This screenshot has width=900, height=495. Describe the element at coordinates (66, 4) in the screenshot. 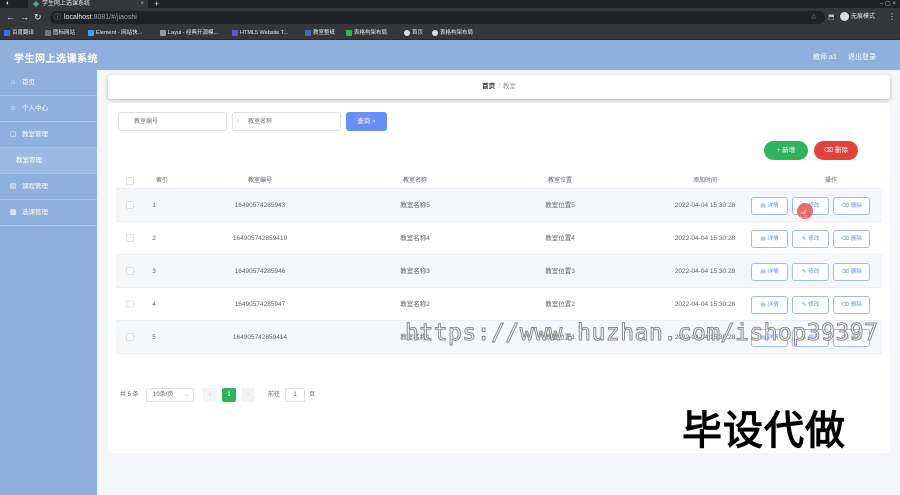

I see `tab-title: 学生网上选课系统` at that location.